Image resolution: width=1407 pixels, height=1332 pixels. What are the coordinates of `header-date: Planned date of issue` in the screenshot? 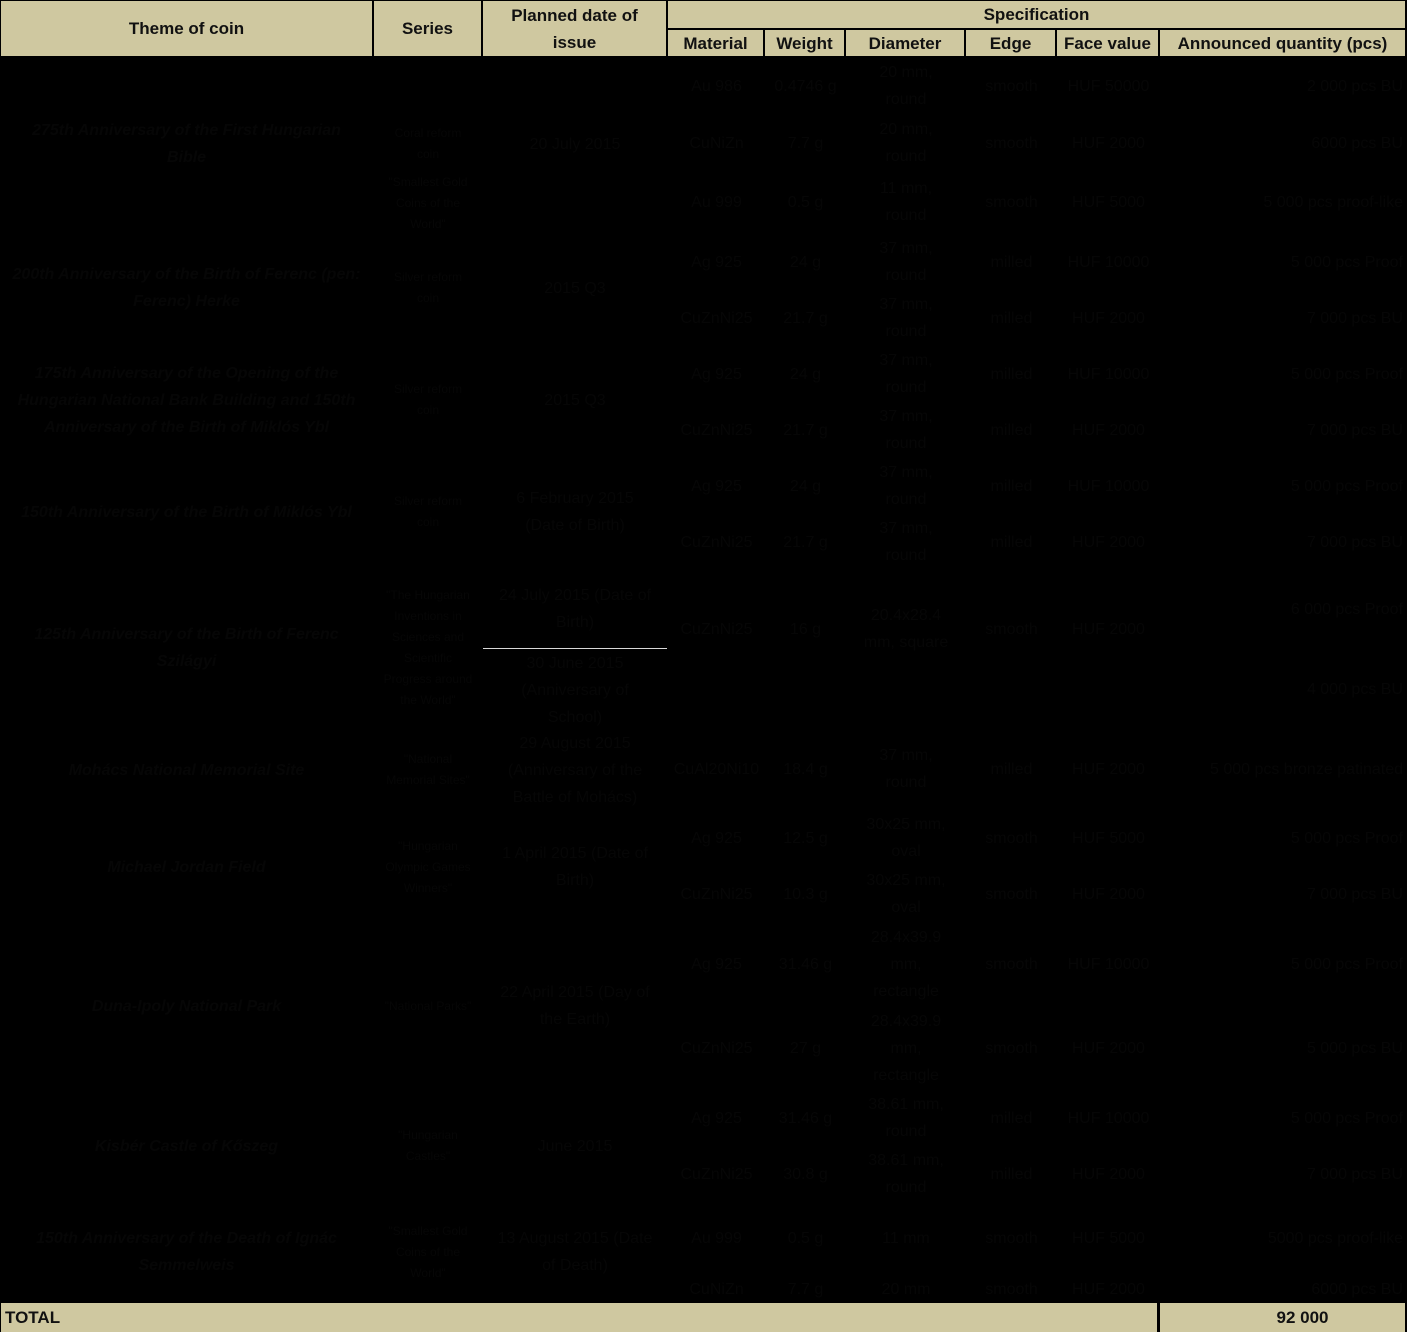 It's located at (574, 28).